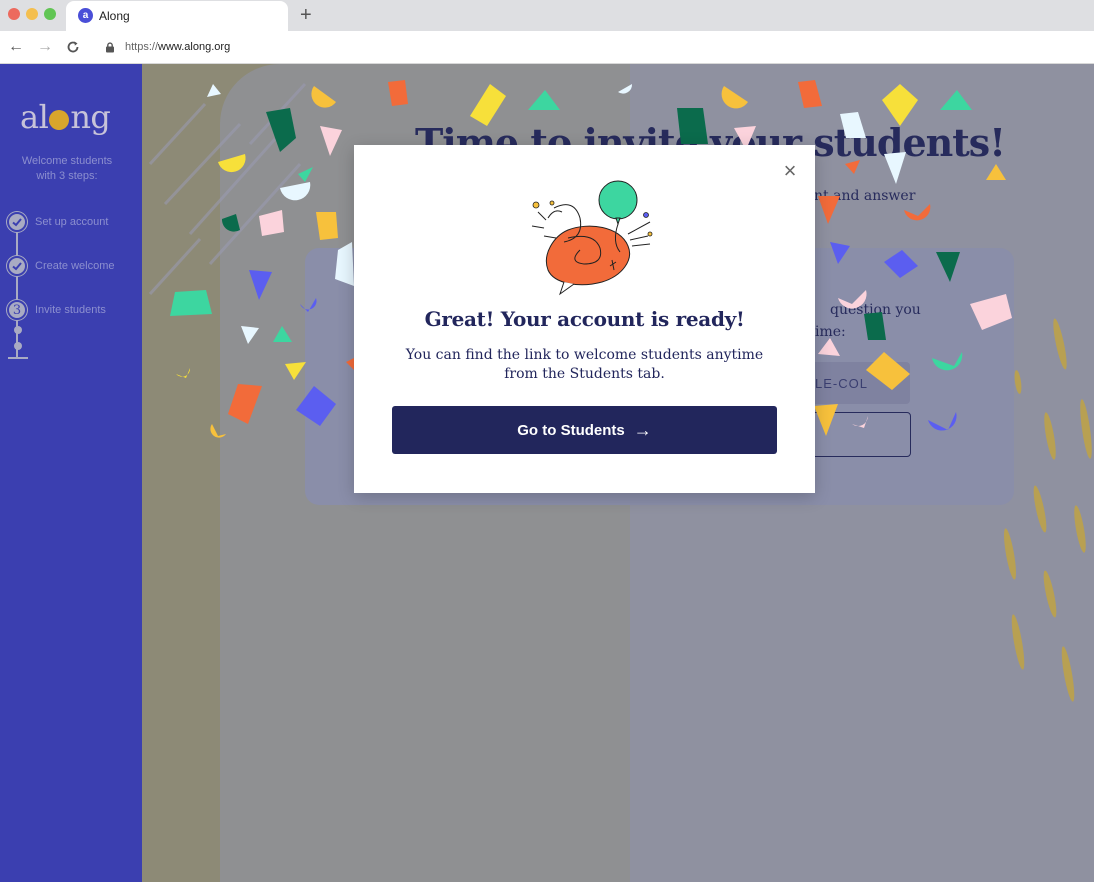  What do you see at coordinates (59, 120) in the screenshot?
I see `sun-icon` at bounding box center [59, 120].